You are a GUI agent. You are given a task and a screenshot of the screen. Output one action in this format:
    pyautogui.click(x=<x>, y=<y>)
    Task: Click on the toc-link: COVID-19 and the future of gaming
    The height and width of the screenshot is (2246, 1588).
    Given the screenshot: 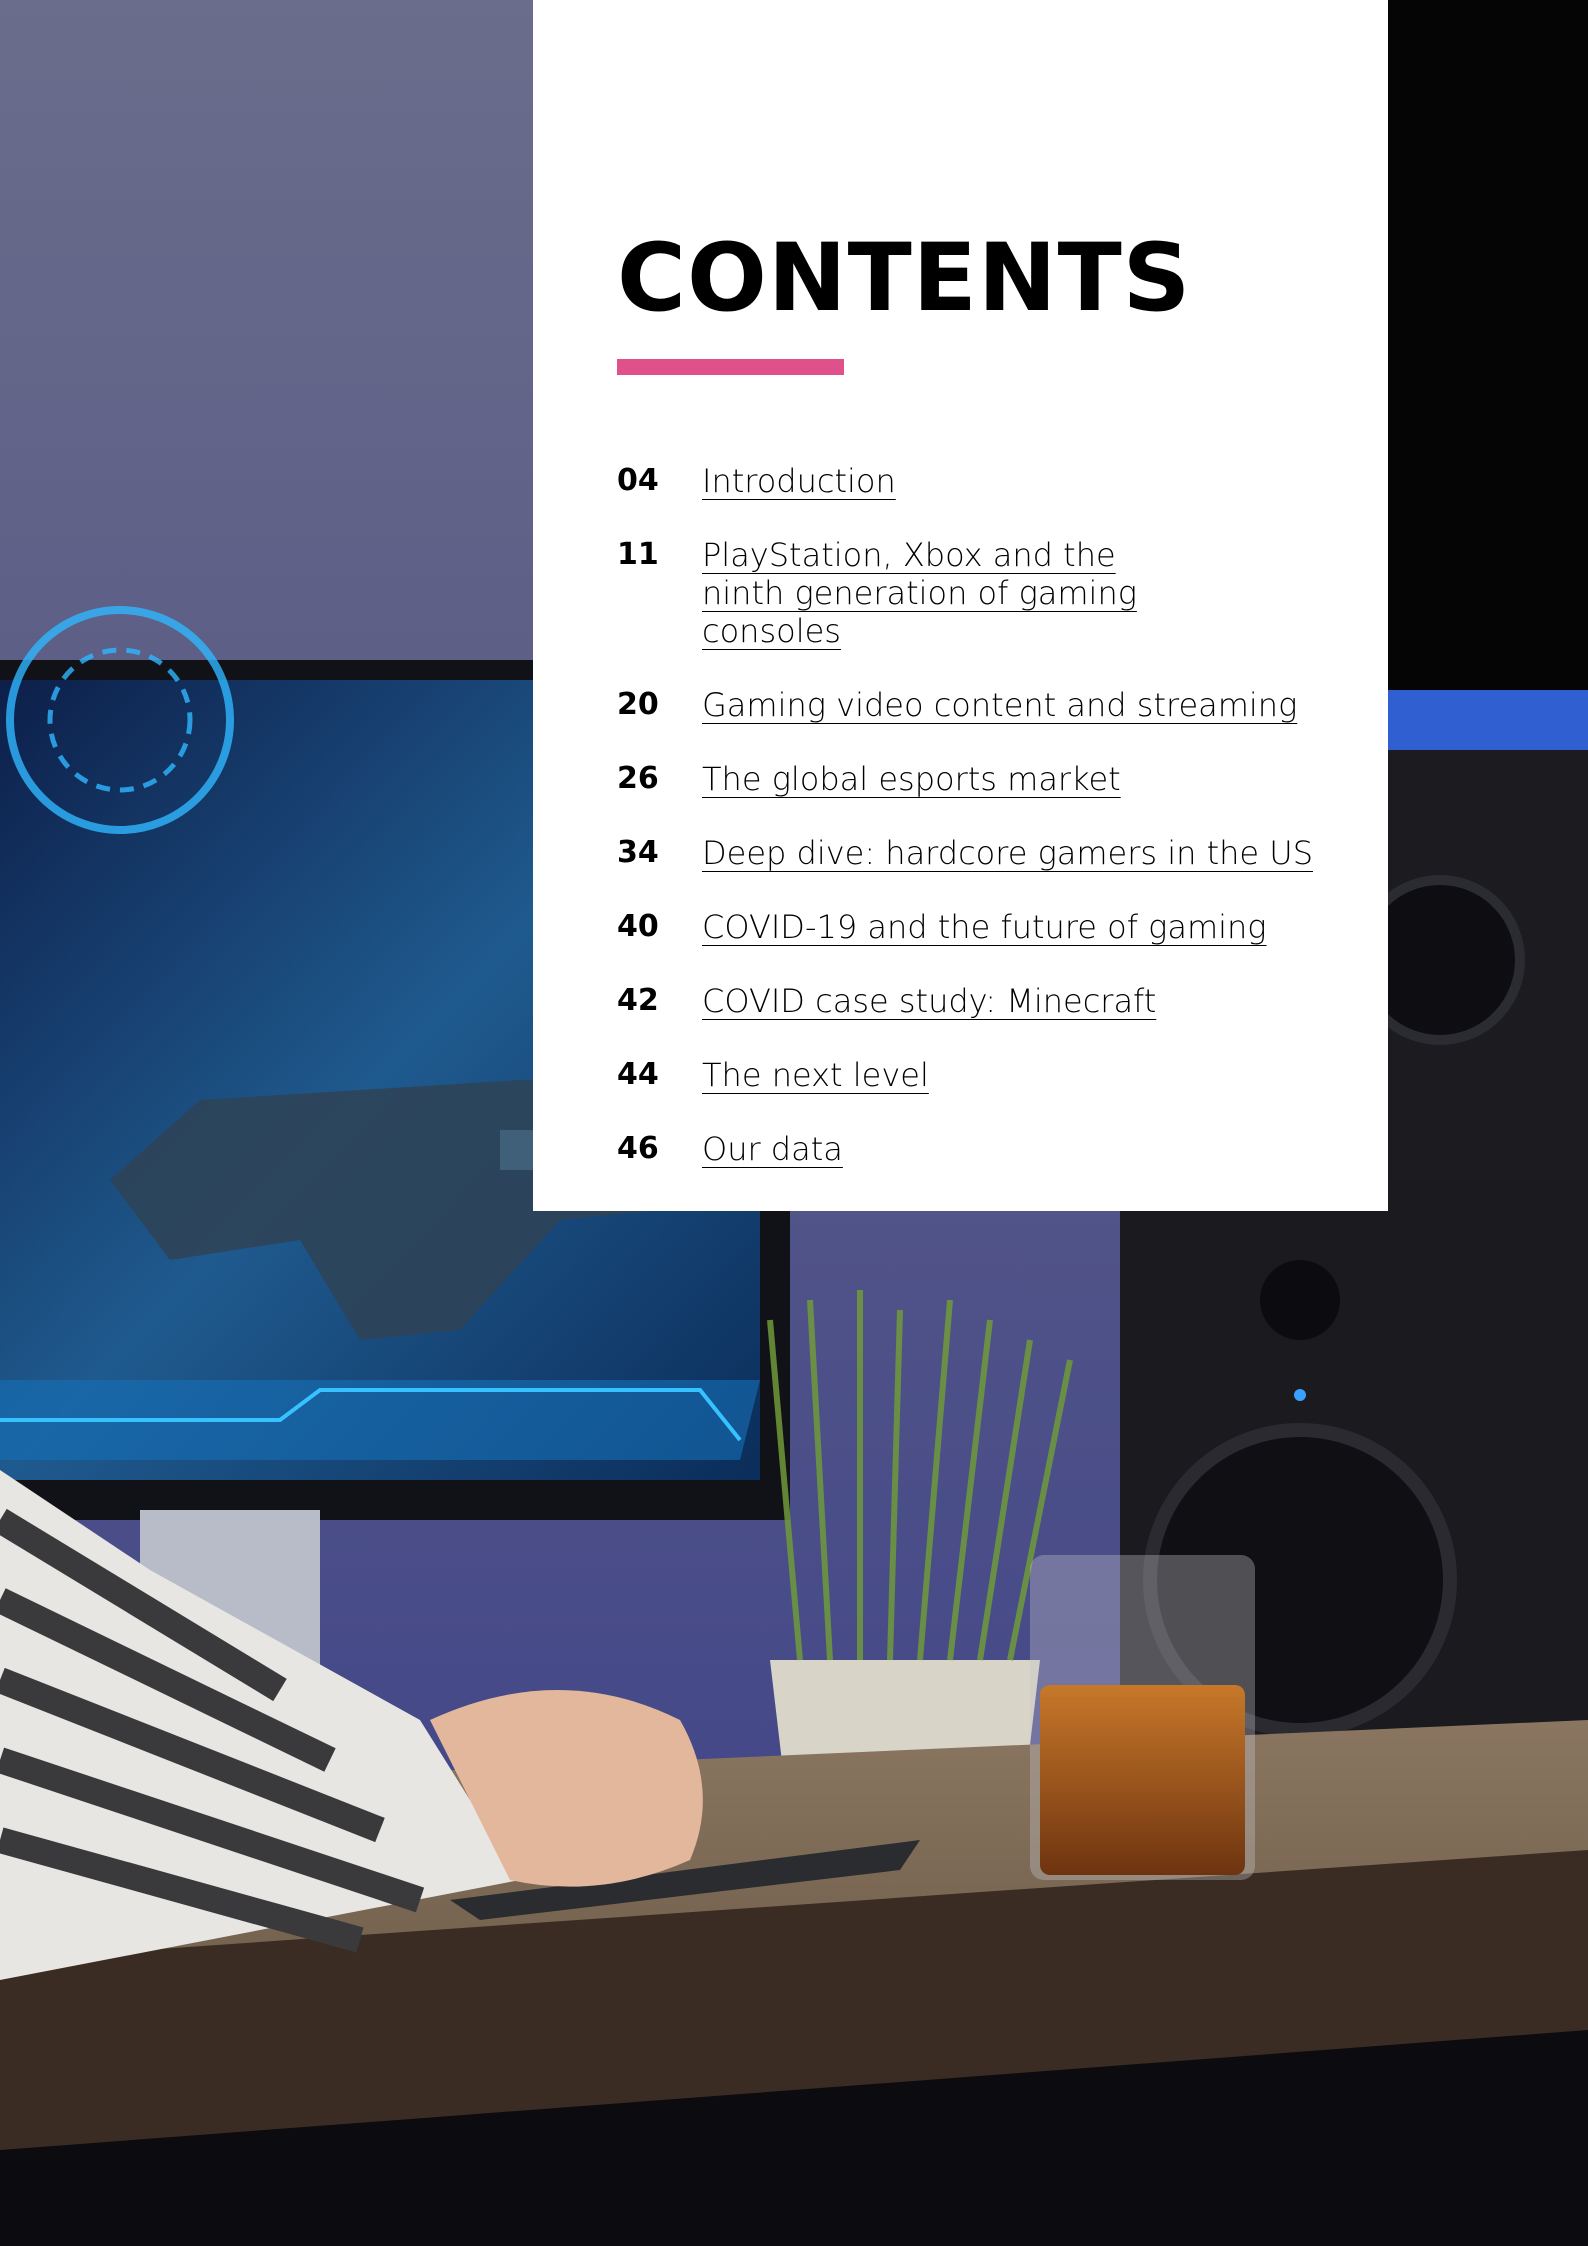 What is the action you would take?
    pyautogui.click(x=984, y=927)
    